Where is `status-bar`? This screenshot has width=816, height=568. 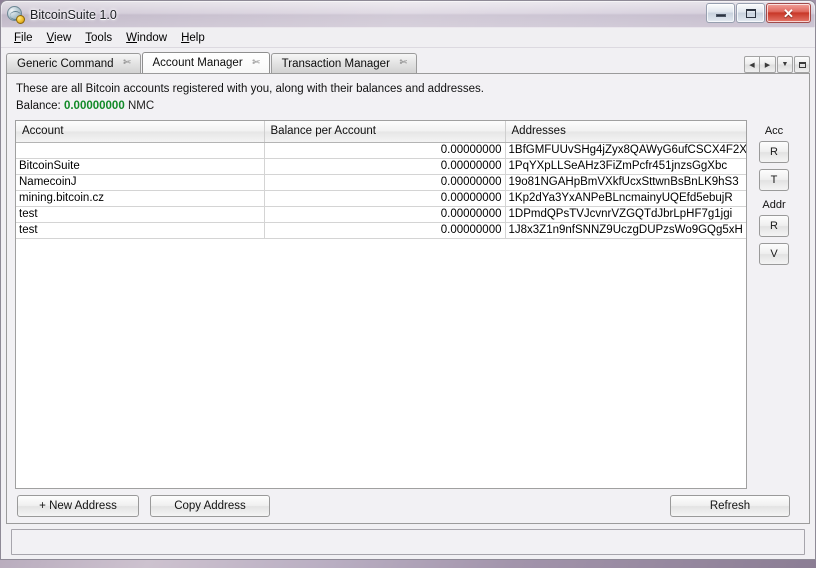 status-bar is located at coordinates (408, 542).